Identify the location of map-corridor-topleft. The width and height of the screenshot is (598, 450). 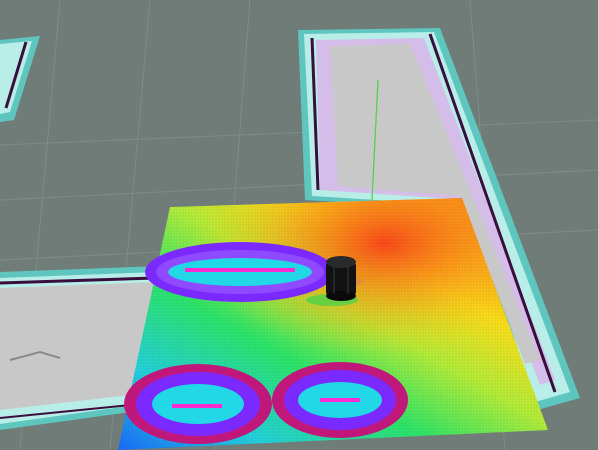
(20, 79).